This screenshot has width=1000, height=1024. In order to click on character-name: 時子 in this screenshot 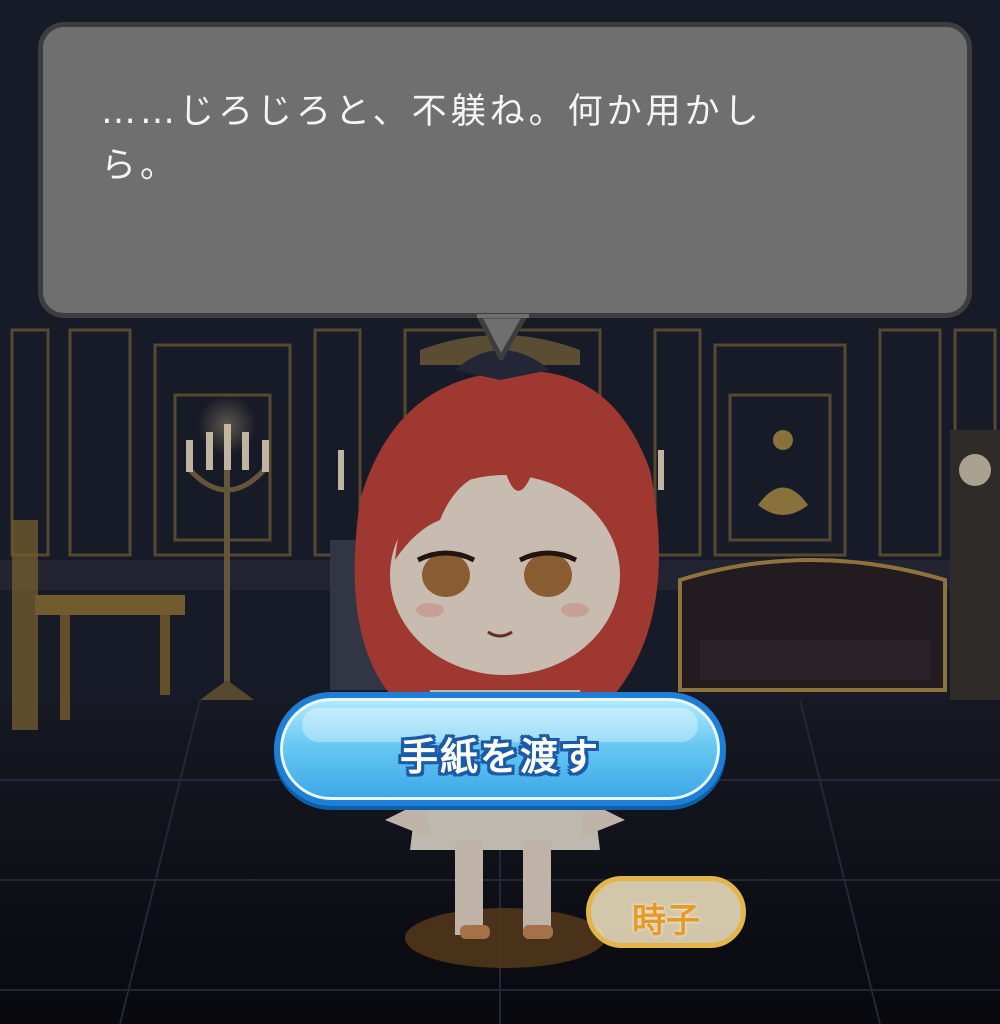, I will do `click(666, 921)`.